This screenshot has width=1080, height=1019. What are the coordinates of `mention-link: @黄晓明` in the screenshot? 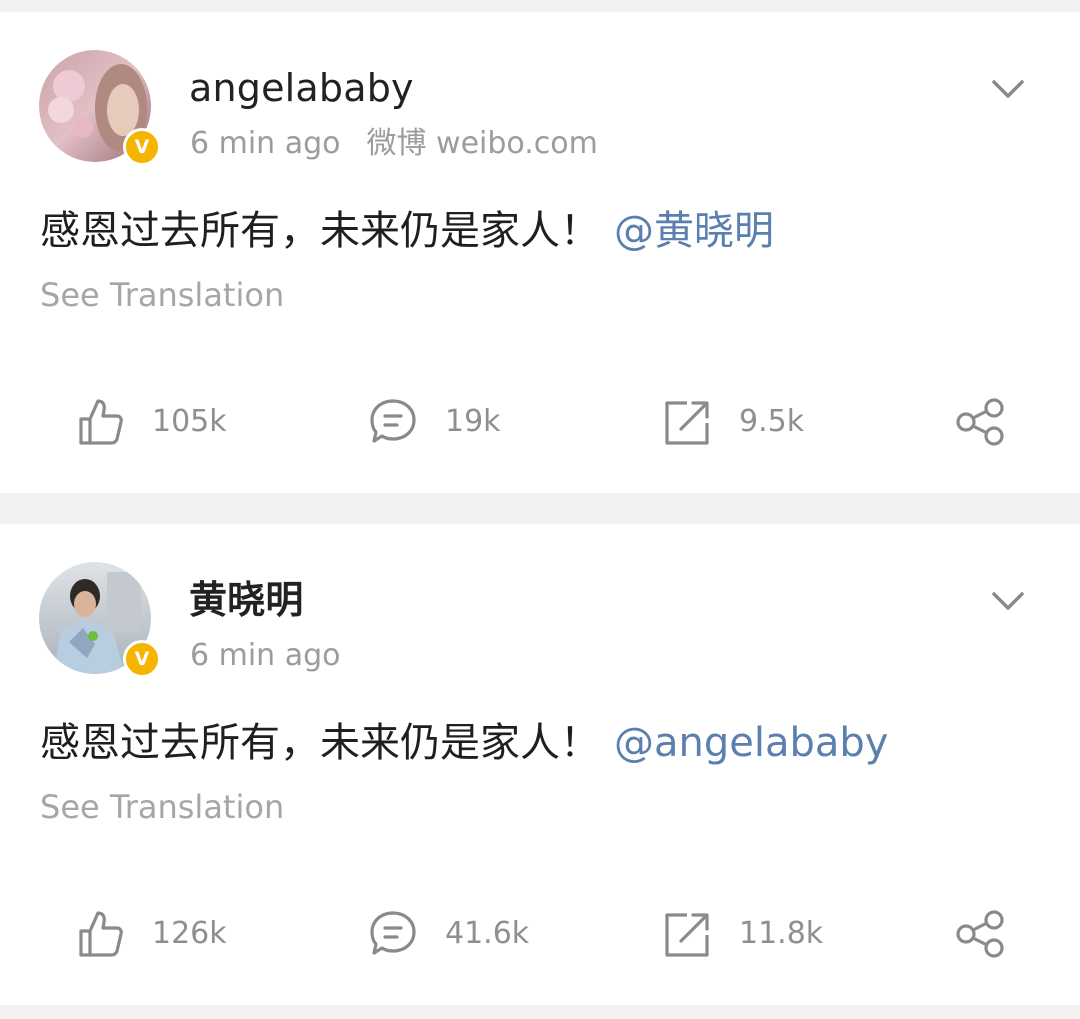 It's located at (694, 231).